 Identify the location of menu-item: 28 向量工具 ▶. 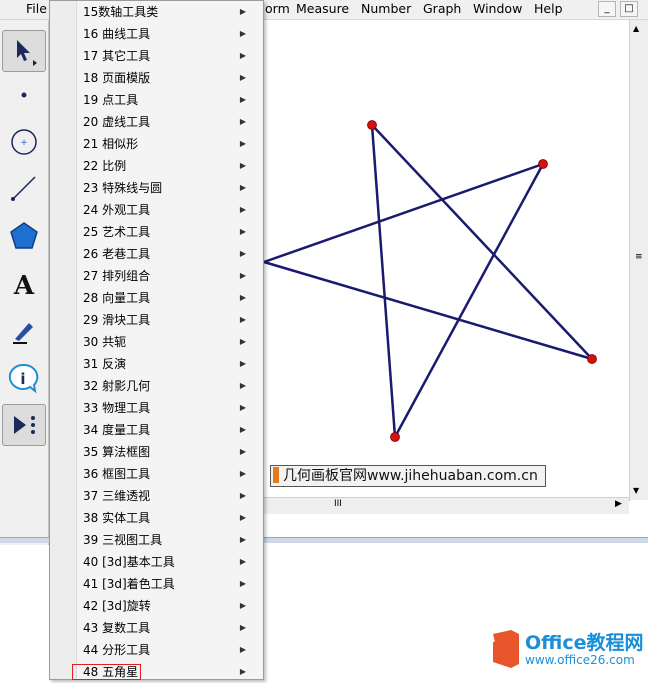
(170, 298).